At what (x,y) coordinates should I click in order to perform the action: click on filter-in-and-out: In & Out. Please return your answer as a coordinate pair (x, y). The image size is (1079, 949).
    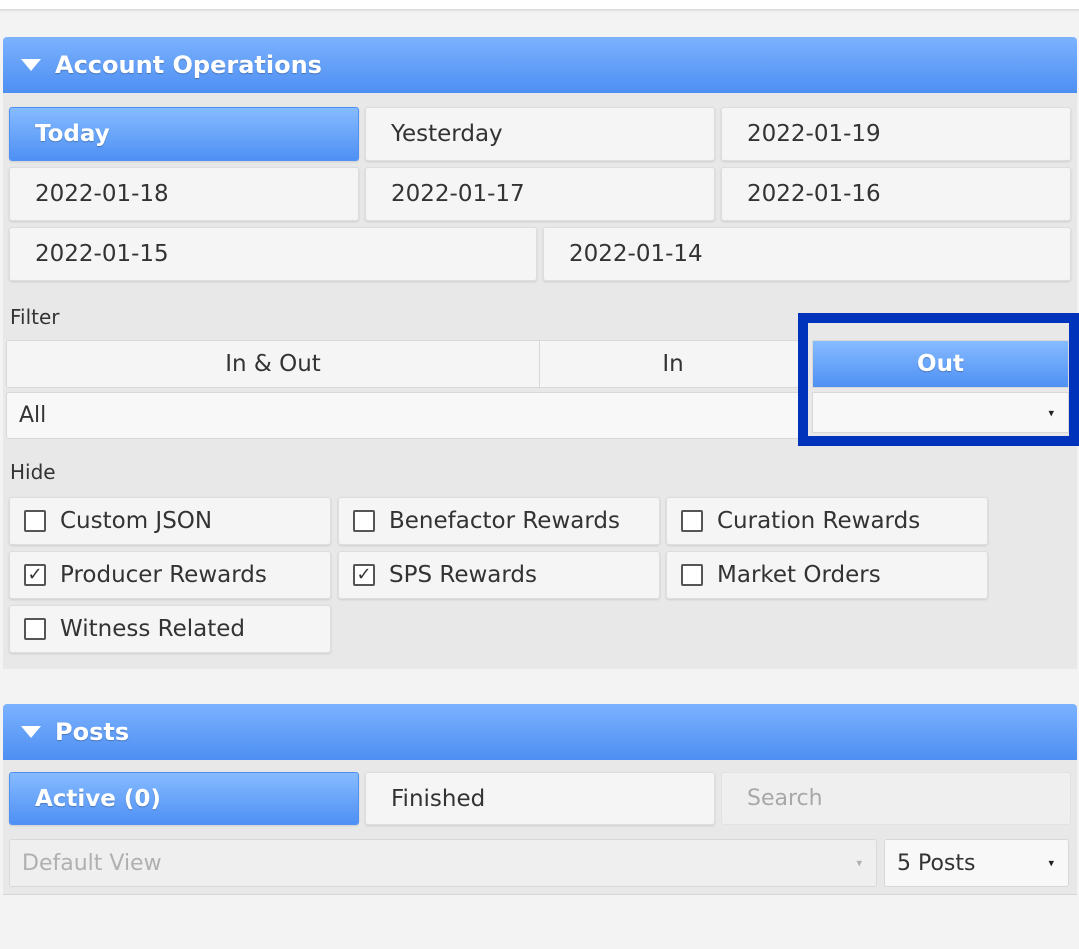
    Looking at the image, I should click on (273, 364).